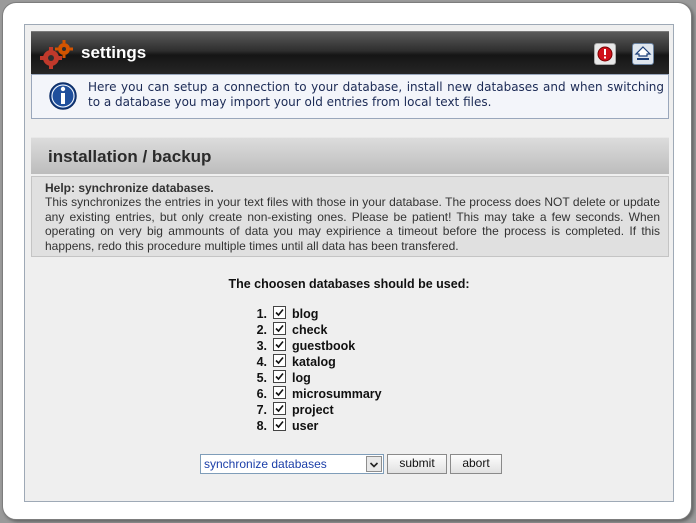  What do you see at coordinates (261, 362) in the screenshot?
I see `item-number: 4.` at bounding box center [261, 362].